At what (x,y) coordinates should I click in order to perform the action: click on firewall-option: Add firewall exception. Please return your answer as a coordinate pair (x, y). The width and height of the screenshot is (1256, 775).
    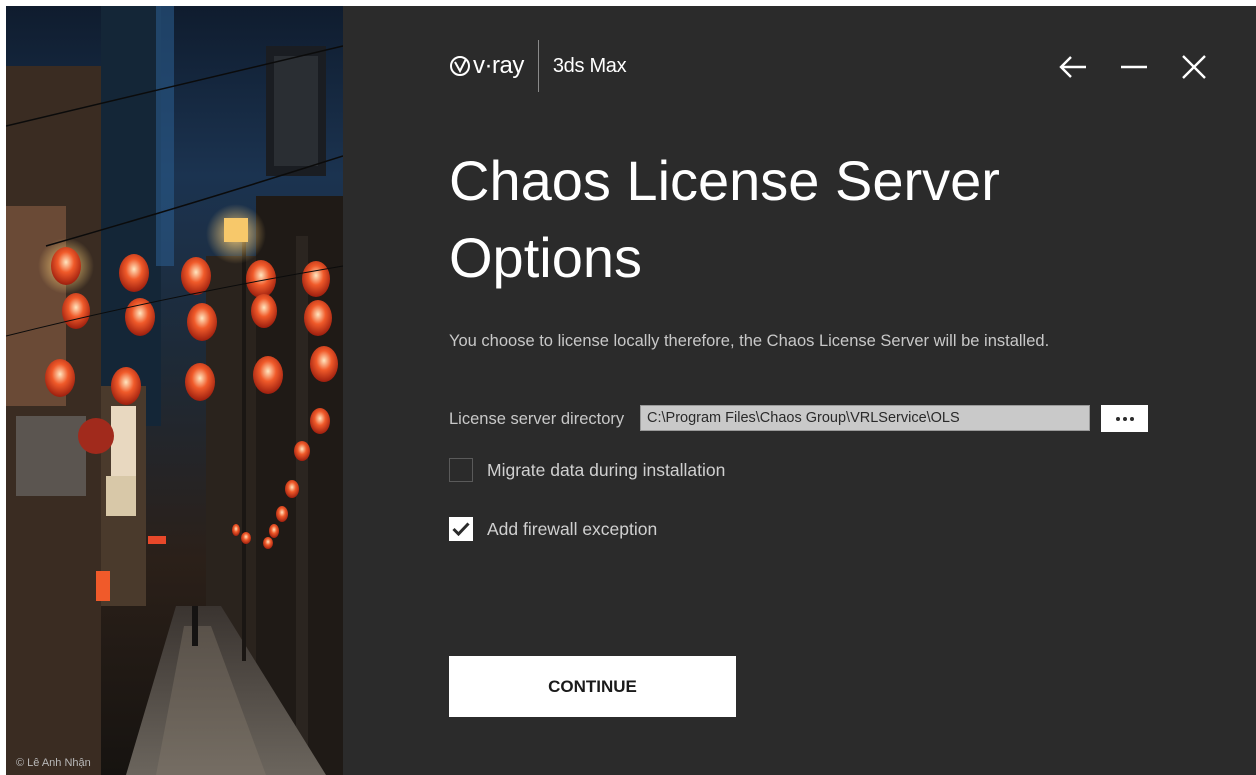
    Looking at the image, I should click on (553, 529).